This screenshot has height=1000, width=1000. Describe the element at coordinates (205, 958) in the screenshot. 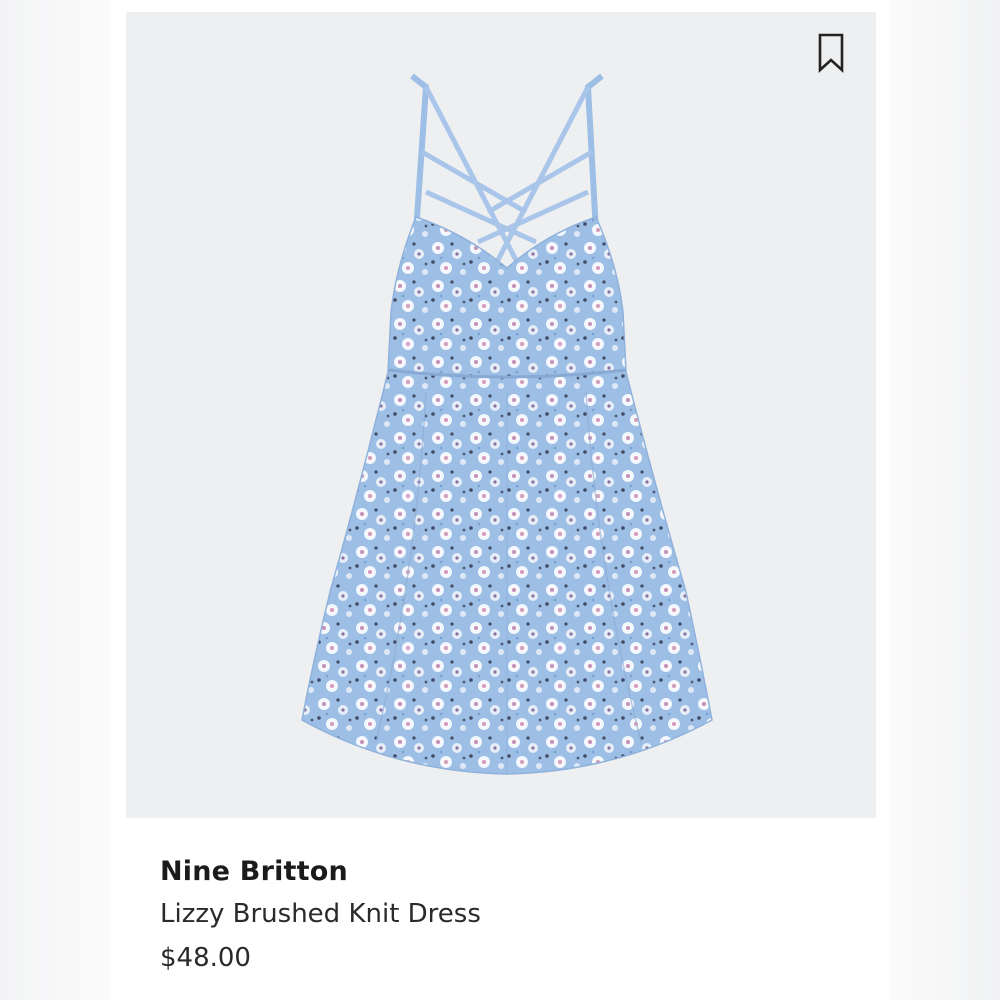

I see `product-price: $48.00` at that location.